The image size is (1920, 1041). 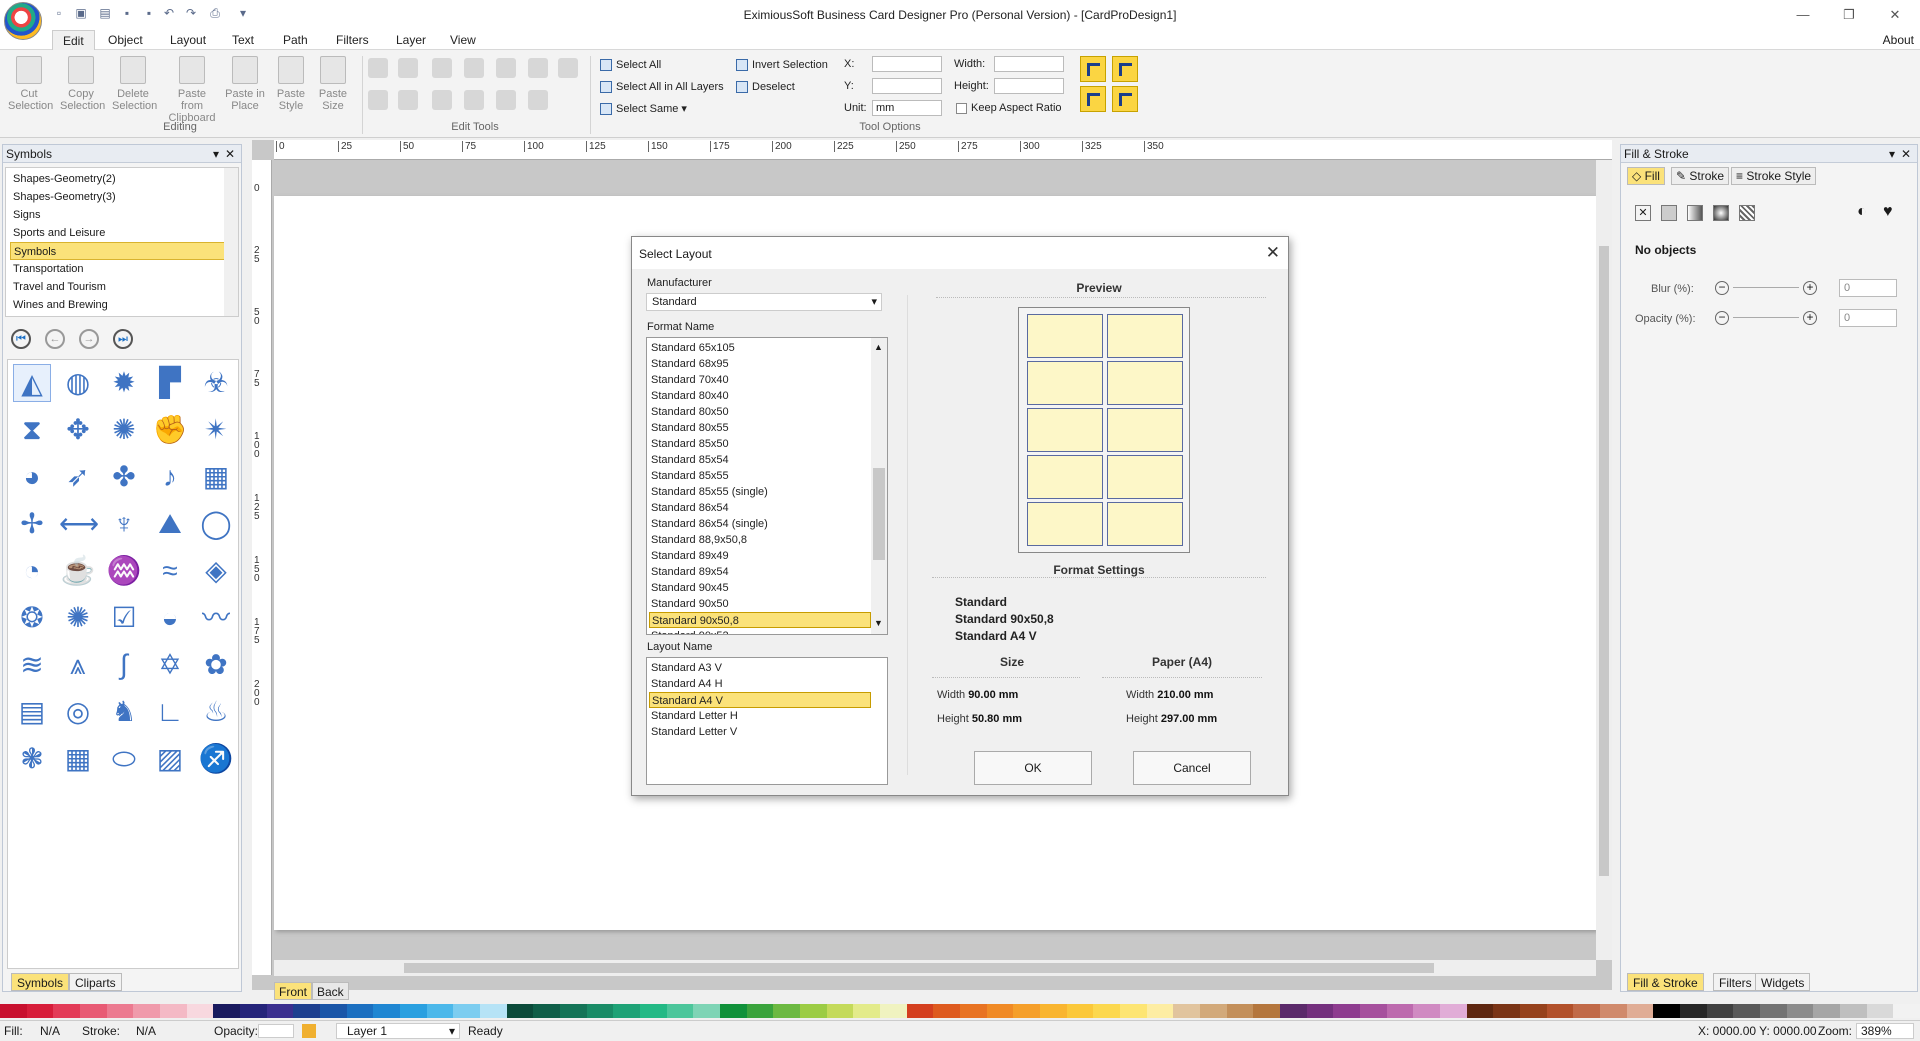 I want to click on panel-close-icon: ✕, so click(x=1906, y=154).